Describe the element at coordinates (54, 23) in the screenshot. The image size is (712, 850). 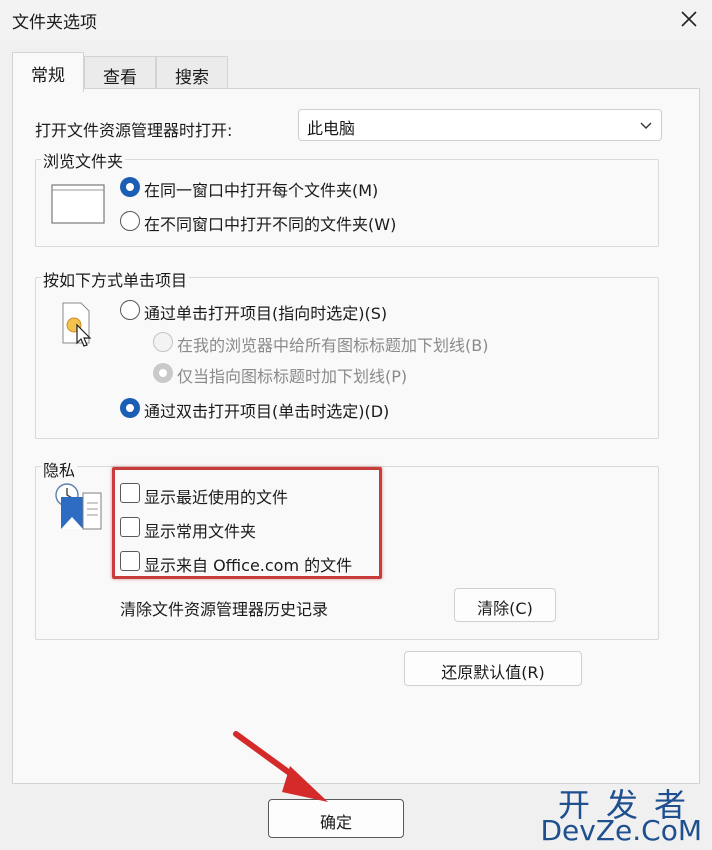
I see `window-title: 文件夹选项` at that location.